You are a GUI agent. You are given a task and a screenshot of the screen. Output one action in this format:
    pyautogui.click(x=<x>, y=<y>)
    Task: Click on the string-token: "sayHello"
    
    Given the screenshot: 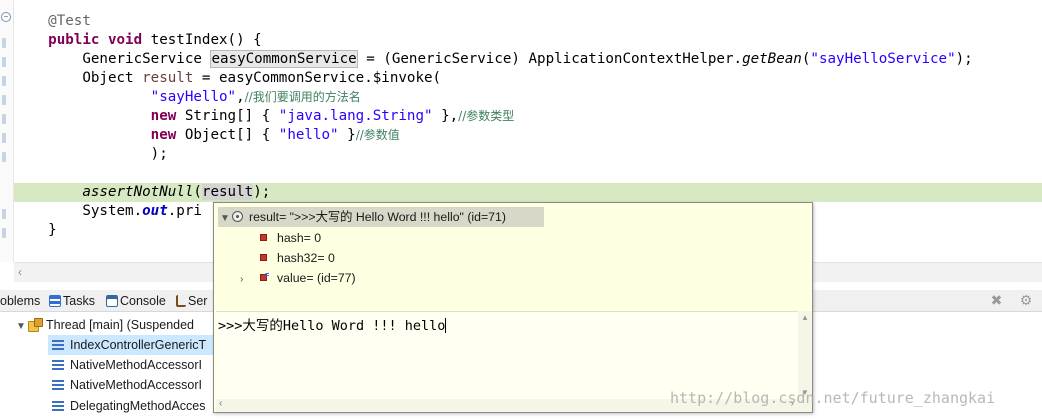 What is the action you would take?
    pyautogui.click(x=193, y=97)
    